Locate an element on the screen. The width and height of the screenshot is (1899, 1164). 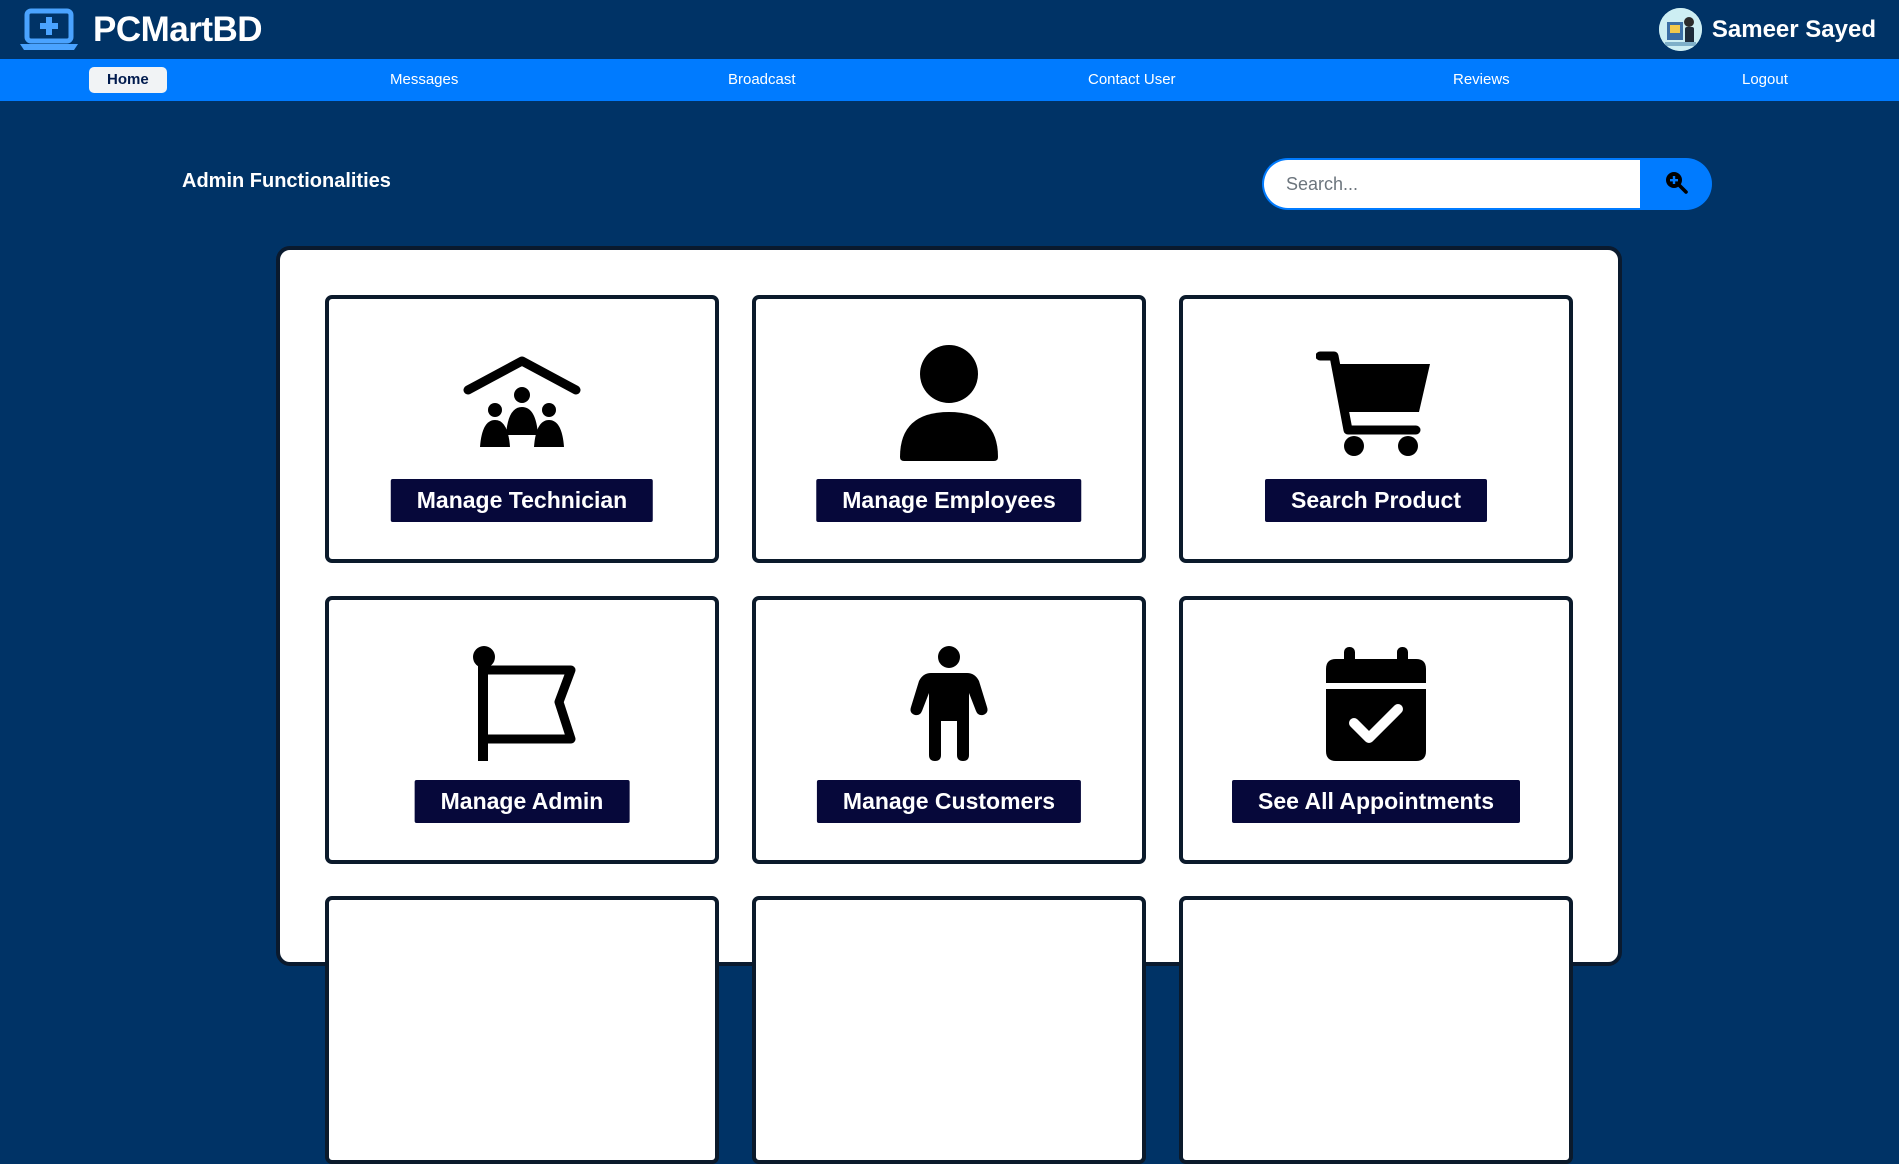
person-standing-icon is located at coordinates (949, 704).